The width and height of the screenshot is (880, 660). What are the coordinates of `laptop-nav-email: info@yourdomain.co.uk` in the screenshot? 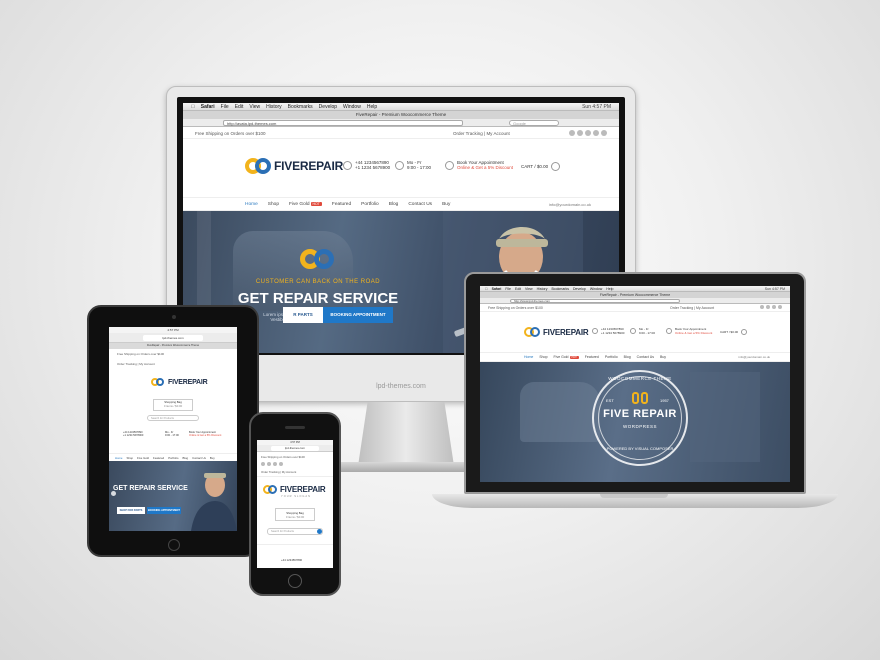 It's located at (754, 357).